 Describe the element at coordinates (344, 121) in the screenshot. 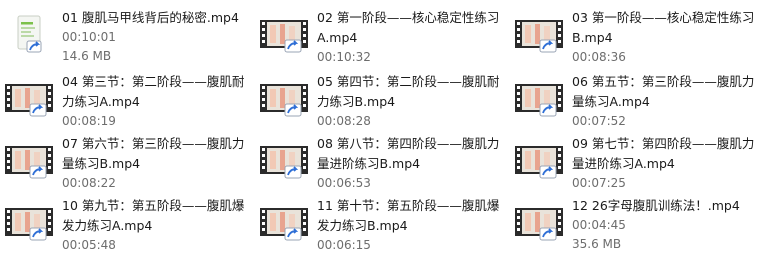

I see `file-duration: 00:08:28` at that location.